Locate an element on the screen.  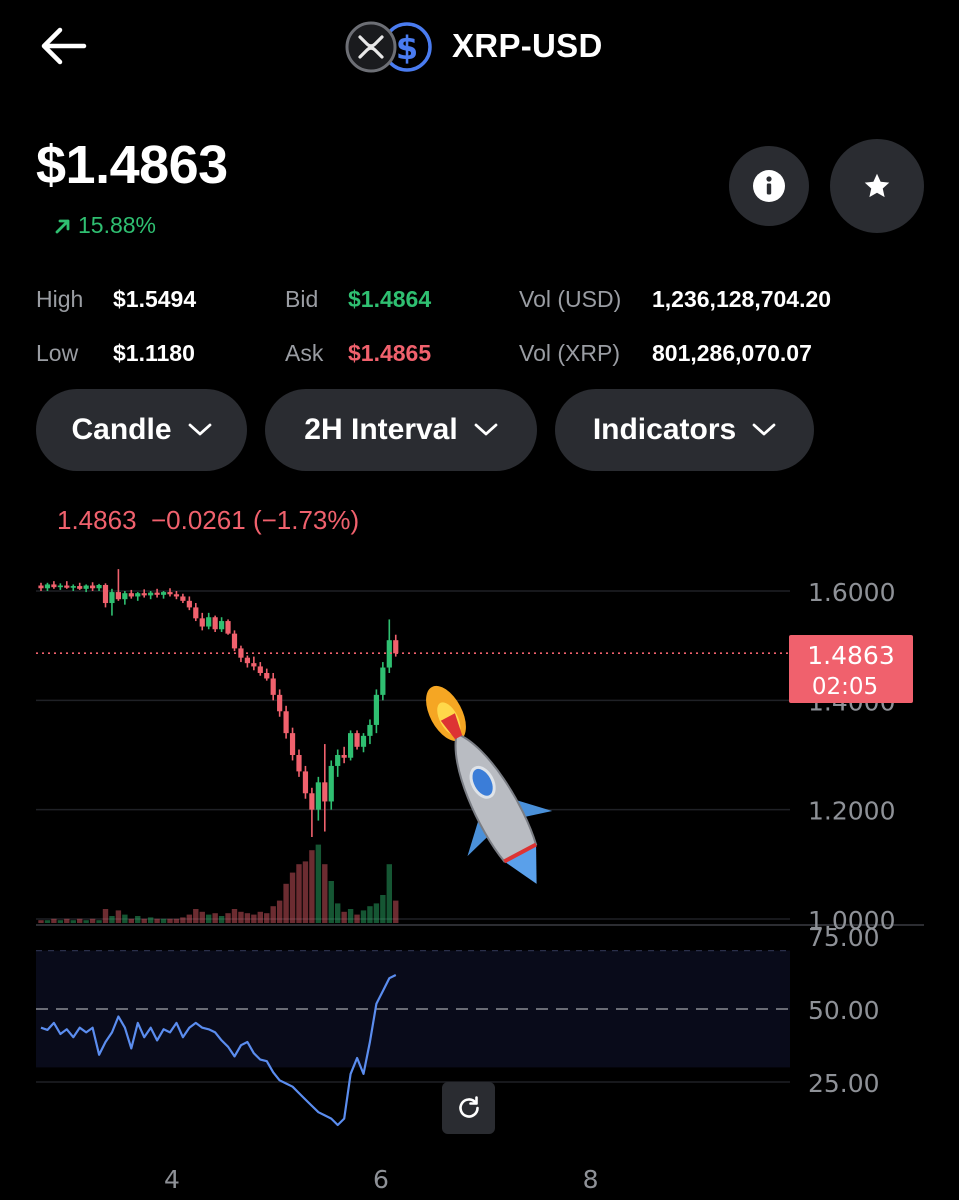
ask-label: Ask is located at coordinates (304, 353).